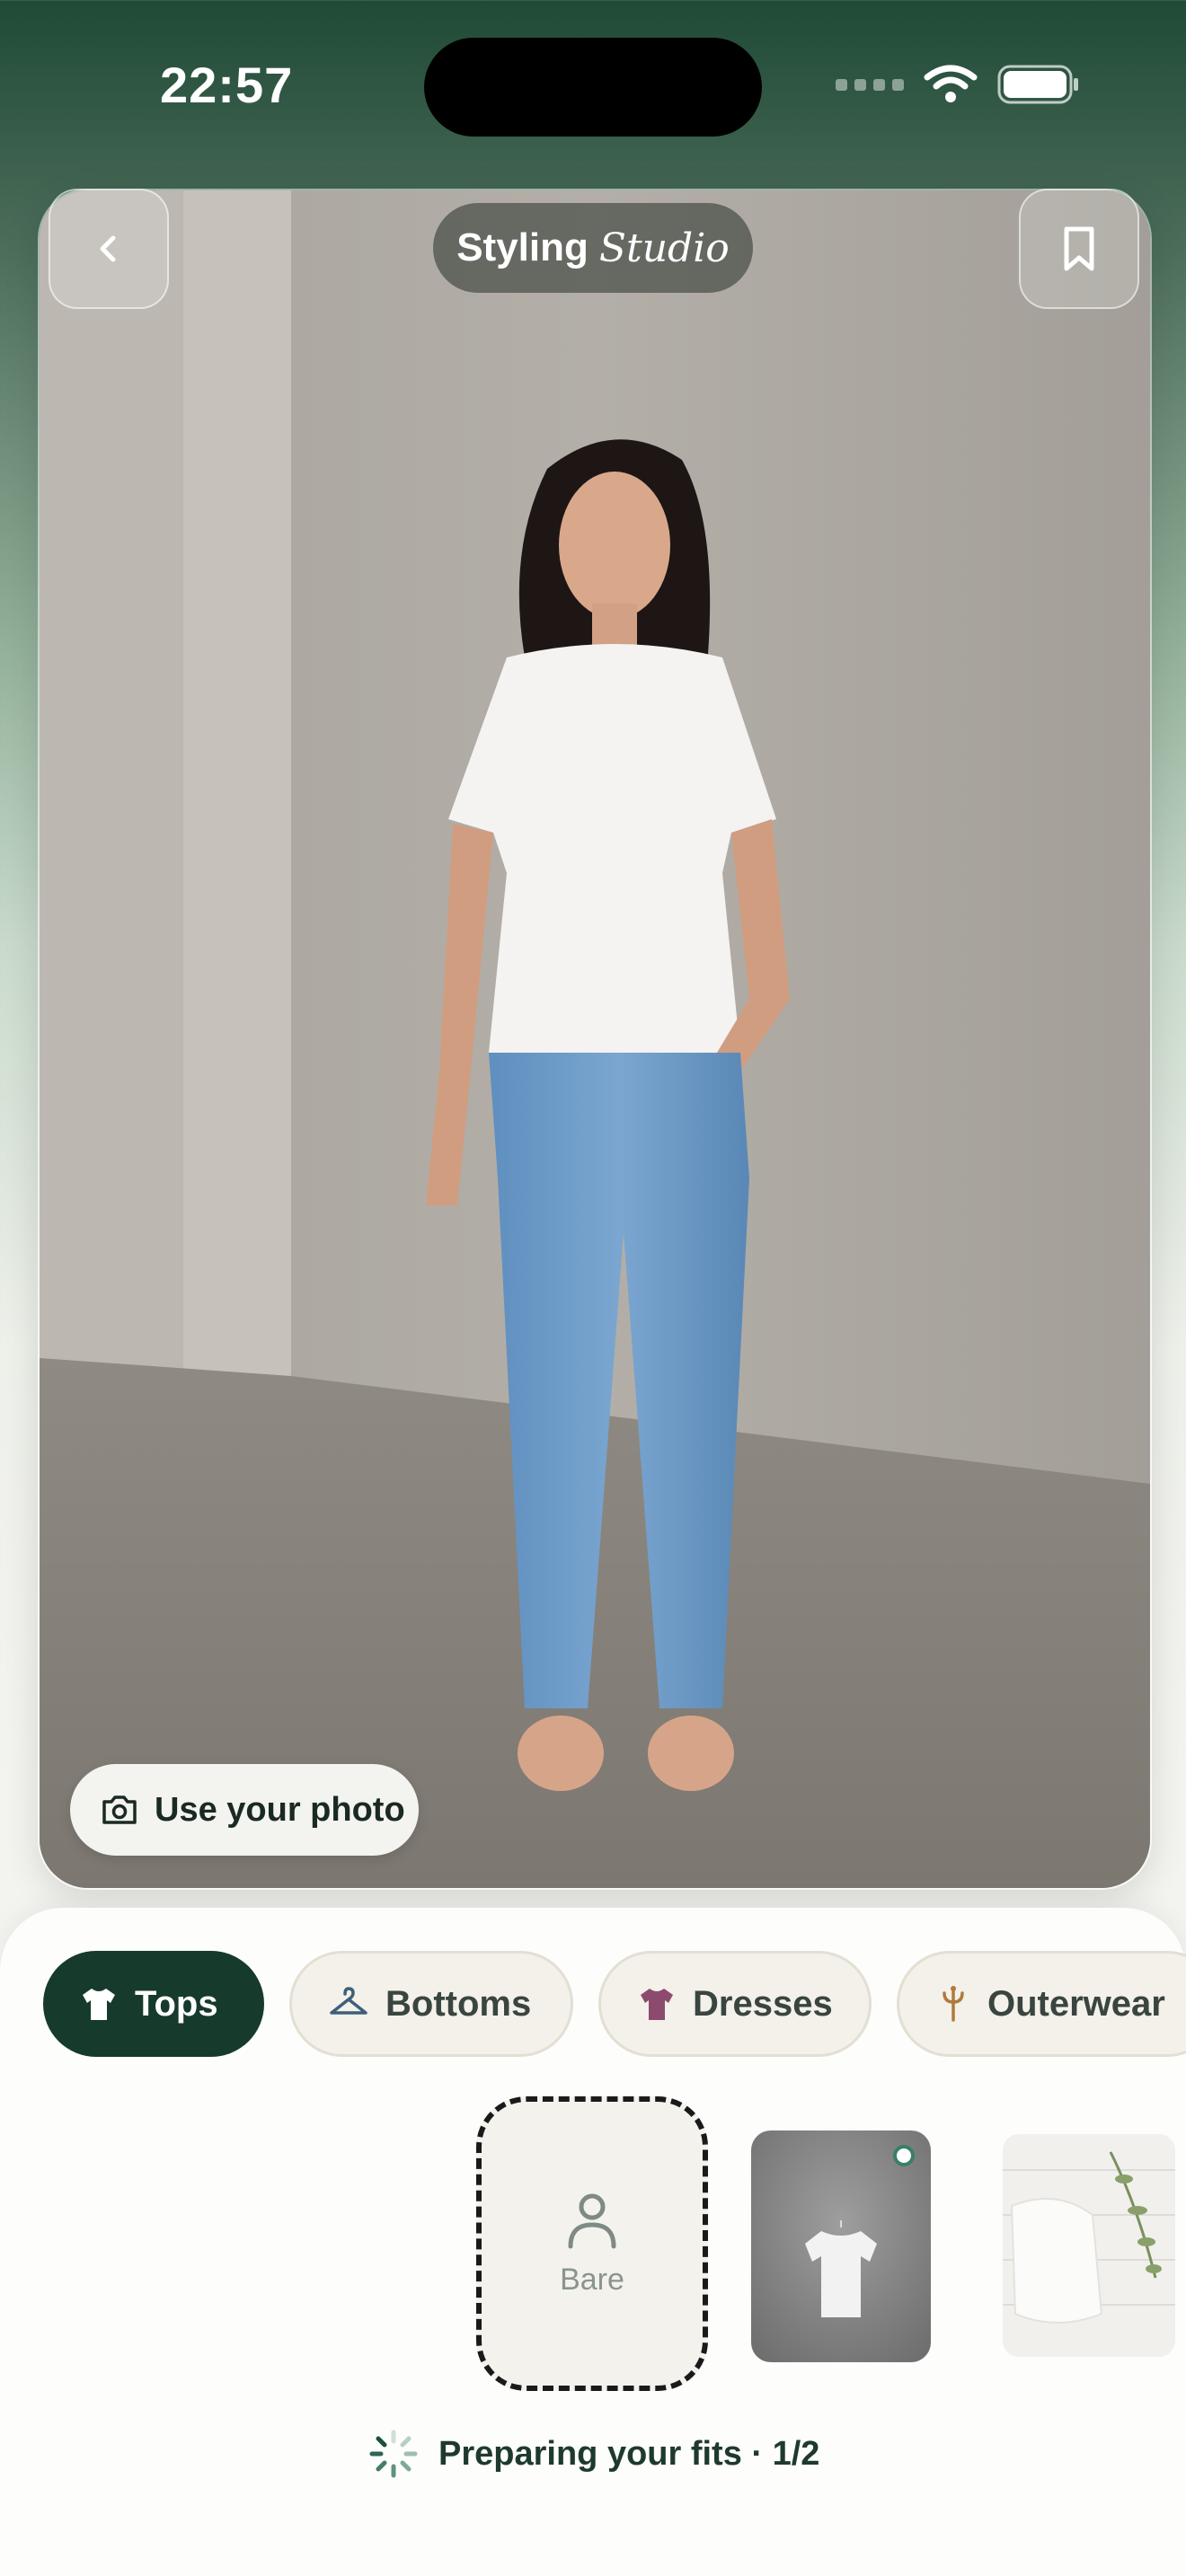 Image resolution: width=1186 pixels, height=2576 pixels. What do you see at coordinates (592, 2220) in the screenshot?
I see `person-icon` at bounding box center [592, 2220].